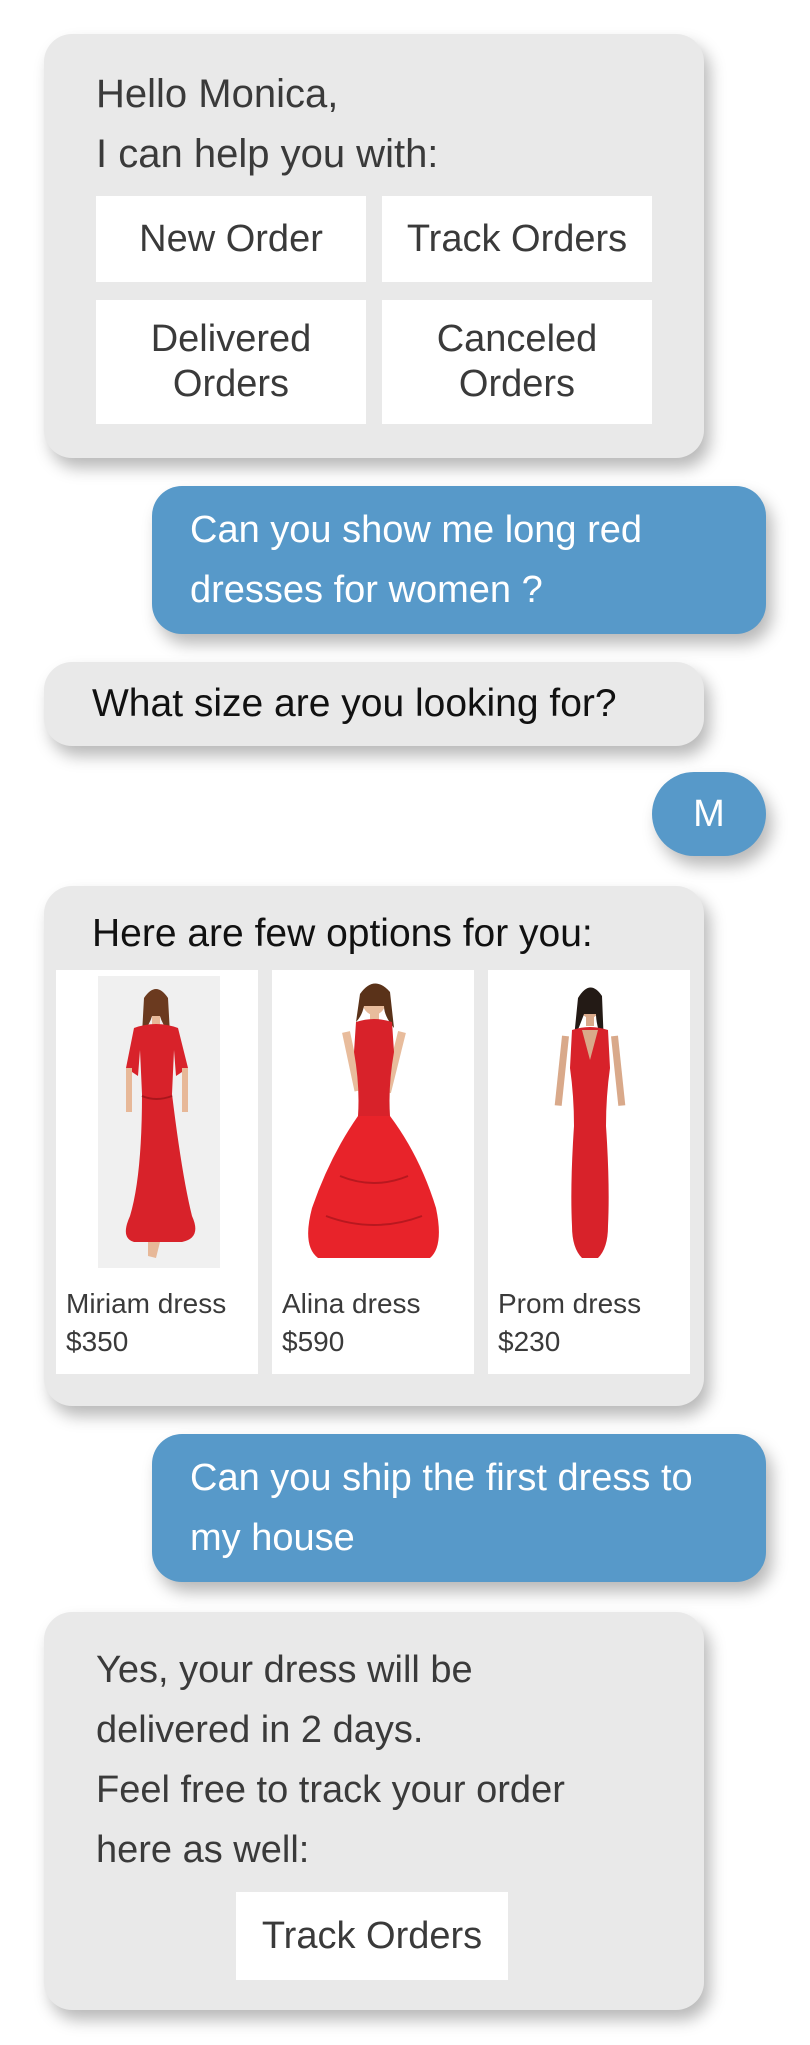 The image size is (810, 2045). Describe the element at coordinates (272, 1538) in the screenshot. I see `user-message-line-2: my house` at that location.